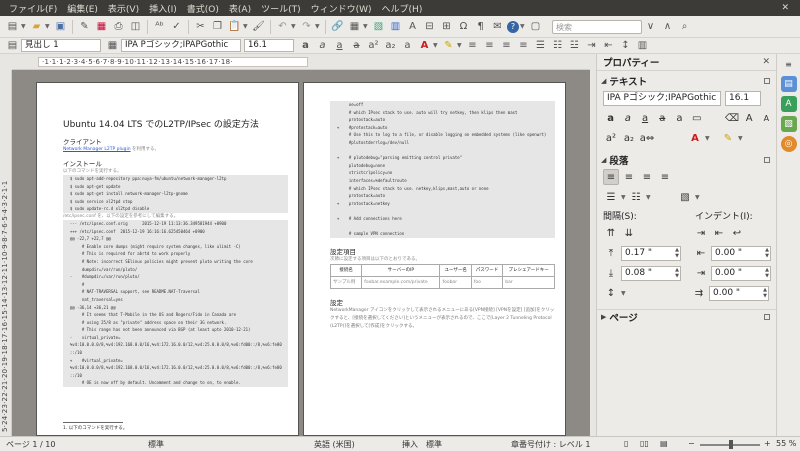 This screenshot has width=800, height=451. Describe the element at coordinates (410, 444) in the screenshot. I see `insert-mode: 挿入` at that location.